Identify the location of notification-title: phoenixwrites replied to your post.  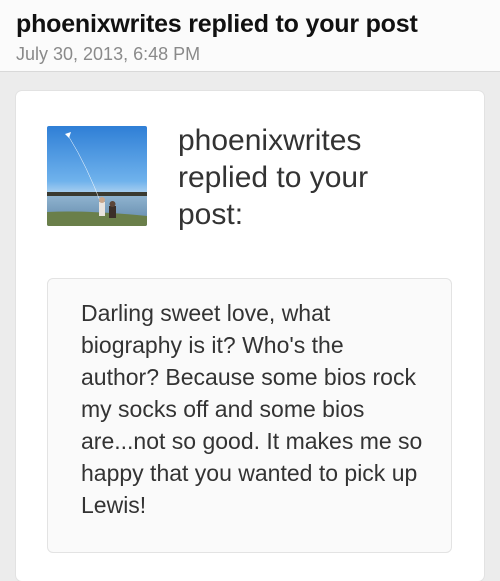
(217, 24).